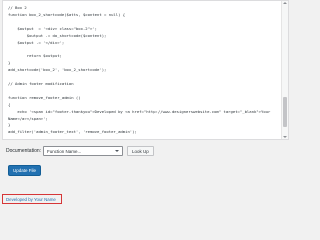  I want to click on footer-developer-link: Developed by Your Name, so click(31, 199).